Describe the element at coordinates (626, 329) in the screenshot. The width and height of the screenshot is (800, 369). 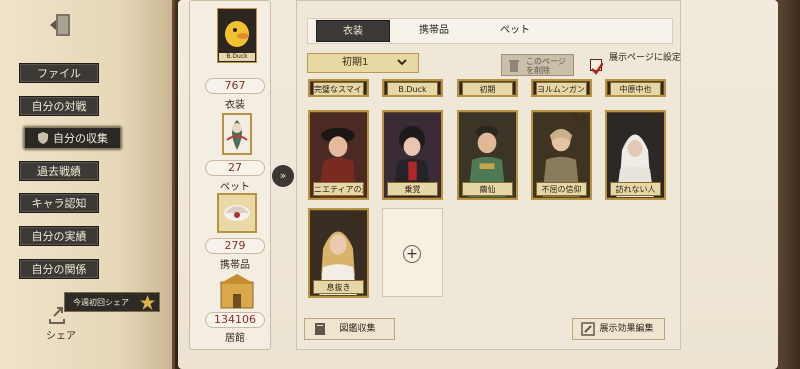
I see `edit-display-label: 展示効果編集` at that location.